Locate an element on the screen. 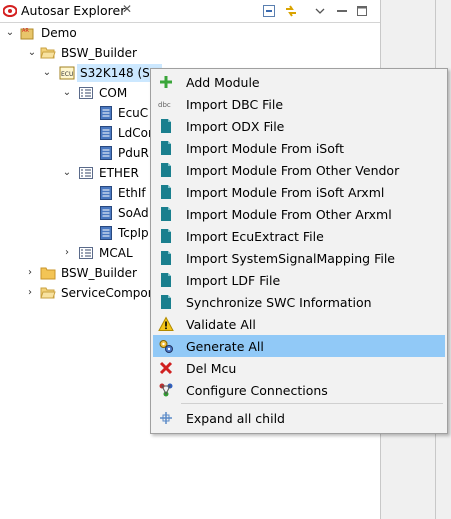 This screenshot has width=451, height=519. tree-label: PduR is located at coordinates (133, 153).